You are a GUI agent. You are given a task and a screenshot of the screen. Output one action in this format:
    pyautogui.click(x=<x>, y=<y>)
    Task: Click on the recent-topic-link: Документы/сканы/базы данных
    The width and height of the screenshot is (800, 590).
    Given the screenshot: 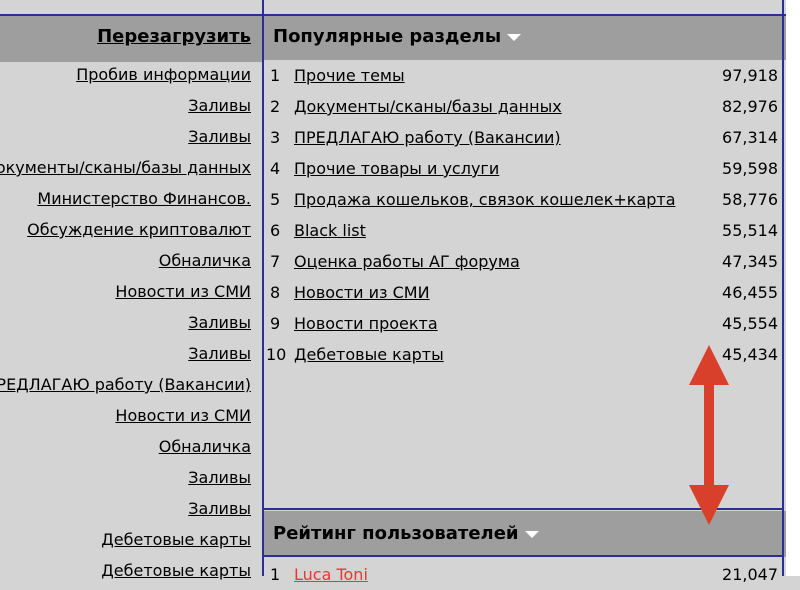 What is the action you would take?
    pyautogui.click(x=125, y=167)
    